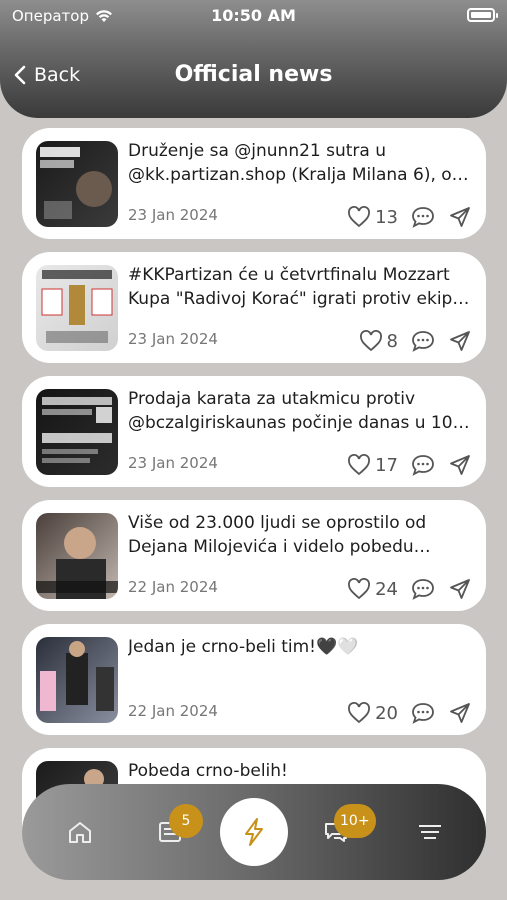 Image resolution: width=507 pixels, height=900 pixels. I want to click on news-actions: 8, so click(415, 341).